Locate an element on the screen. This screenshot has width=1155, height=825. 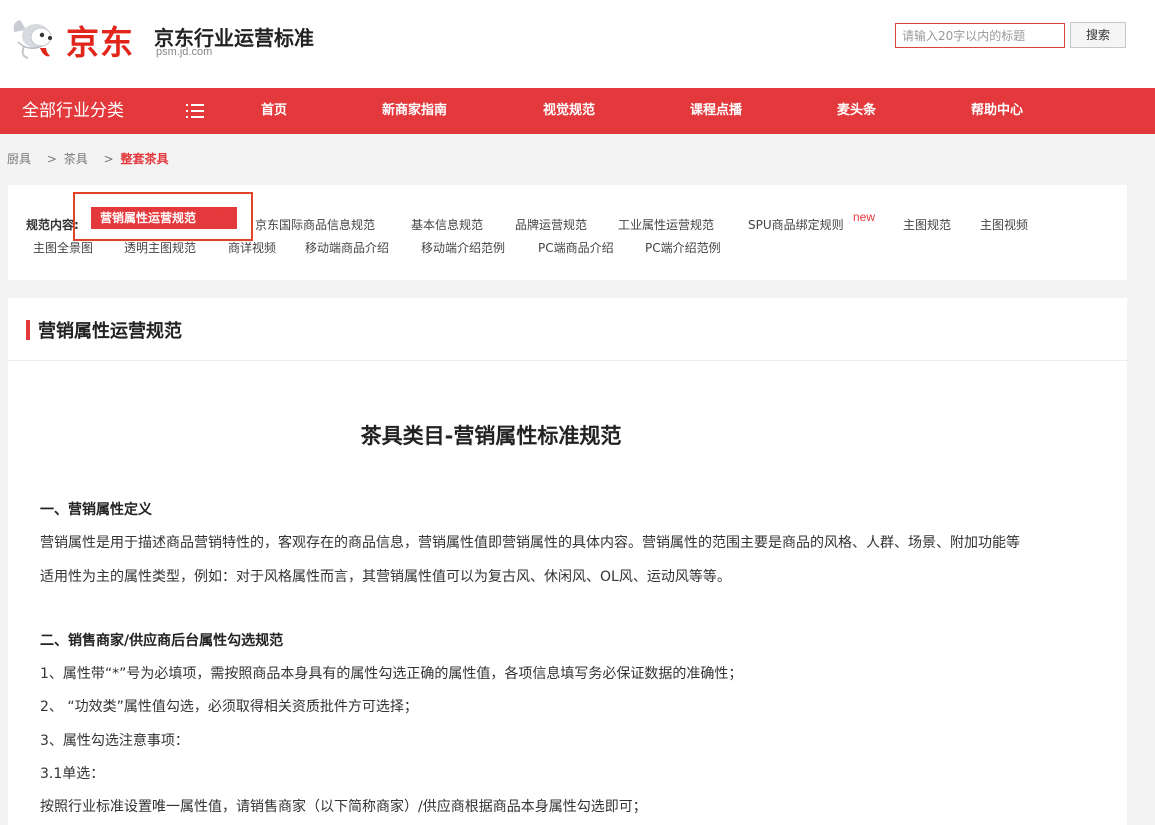
nav-new-merchant-guide: 新商家指南 is located at coordinates (414, 111).